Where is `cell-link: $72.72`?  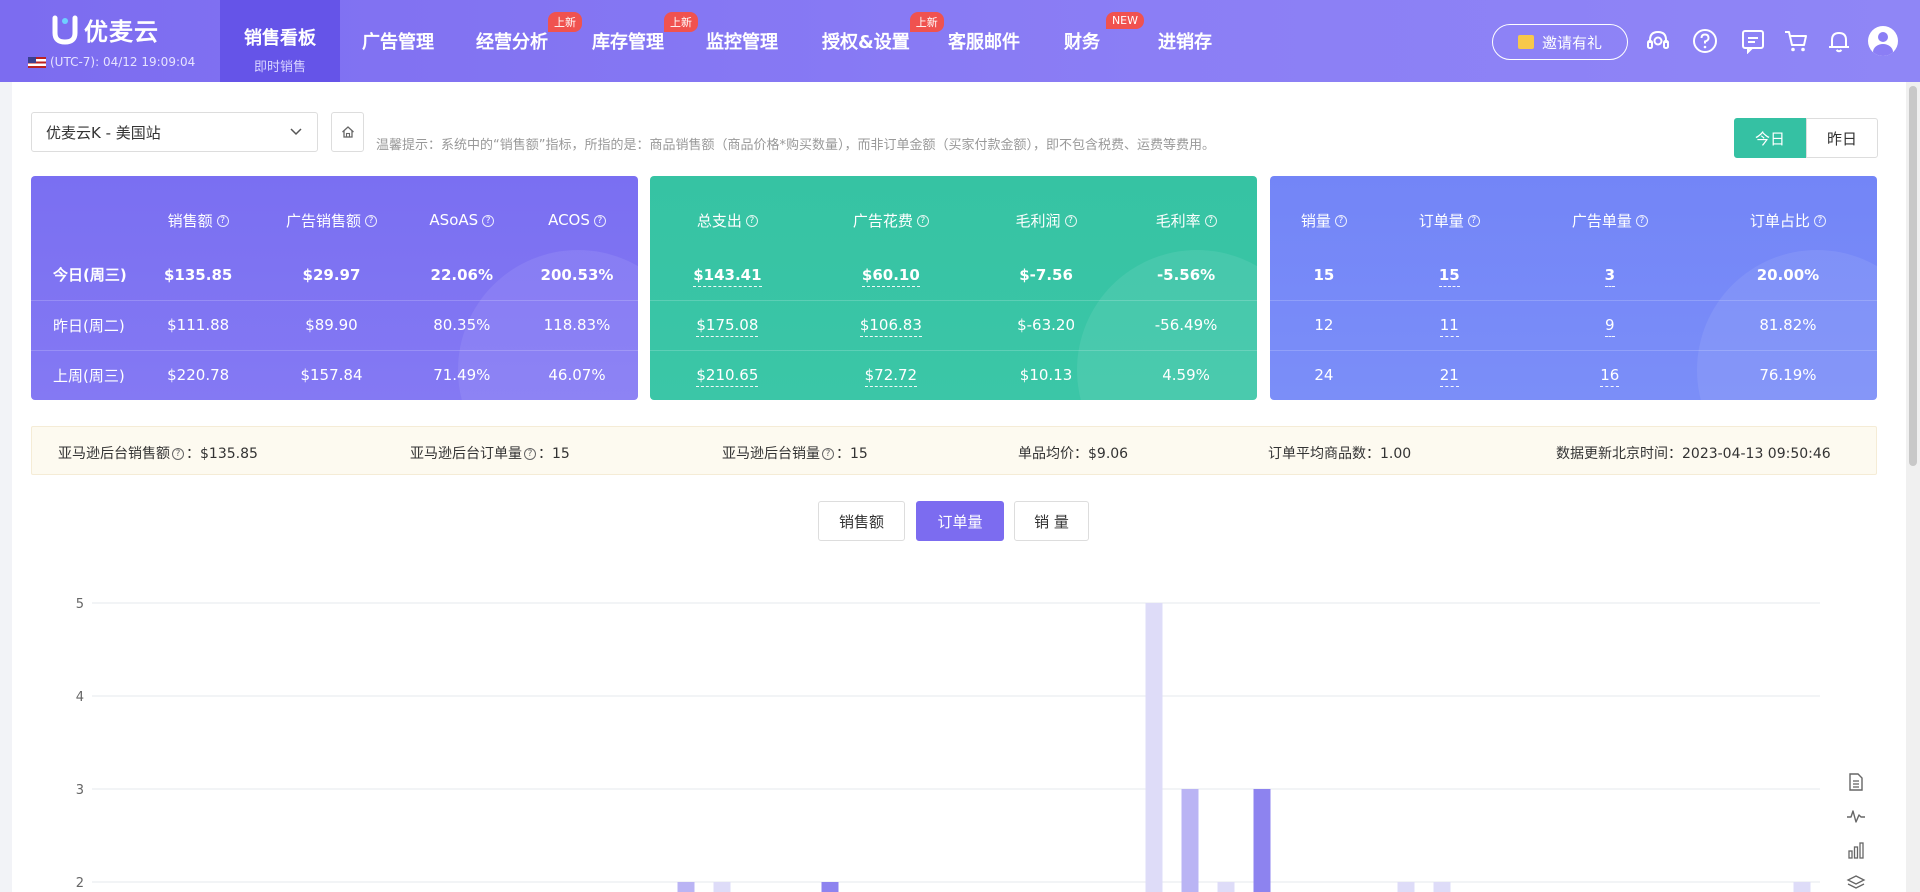
cell-link: $72.72 is located at coordinates (891, 377).